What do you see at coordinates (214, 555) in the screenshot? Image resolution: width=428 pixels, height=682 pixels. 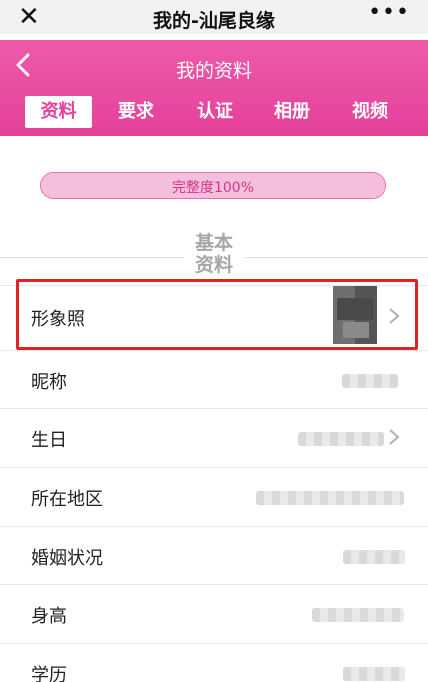 I see `row-marital-status: 婚姻状况` at bounding box center [214, 555].